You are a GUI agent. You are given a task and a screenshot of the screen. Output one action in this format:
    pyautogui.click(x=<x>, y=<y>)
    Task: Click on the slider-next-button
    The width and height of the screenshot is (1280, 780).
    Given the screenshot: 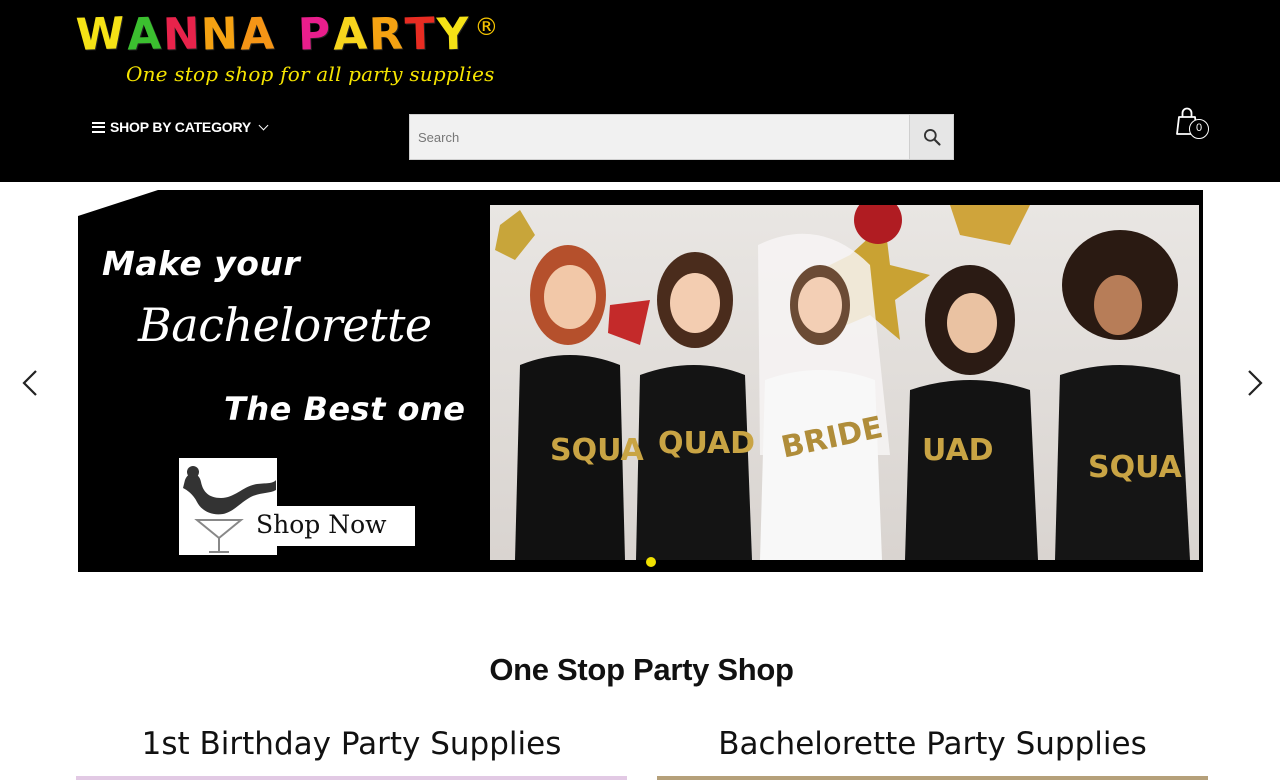 What is the action you would take?
    pyautogui.click(x=1255, y=383)
    